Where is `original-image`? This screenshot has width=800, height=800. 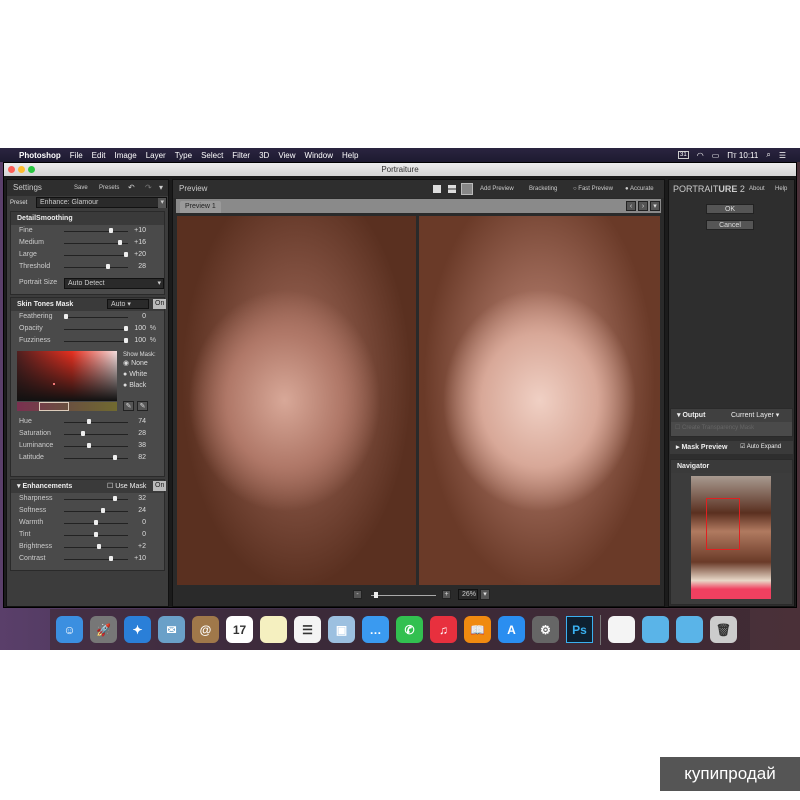
original-image is located at coordinates (296, 400).